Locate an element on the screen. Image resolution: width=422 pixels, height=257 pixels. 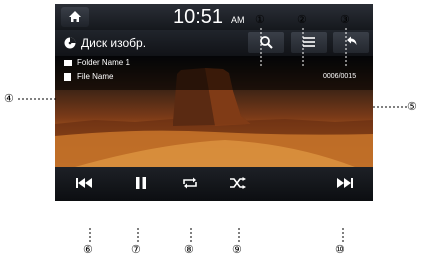
callout-9: ⑨ is located at coordinates (237, 250).